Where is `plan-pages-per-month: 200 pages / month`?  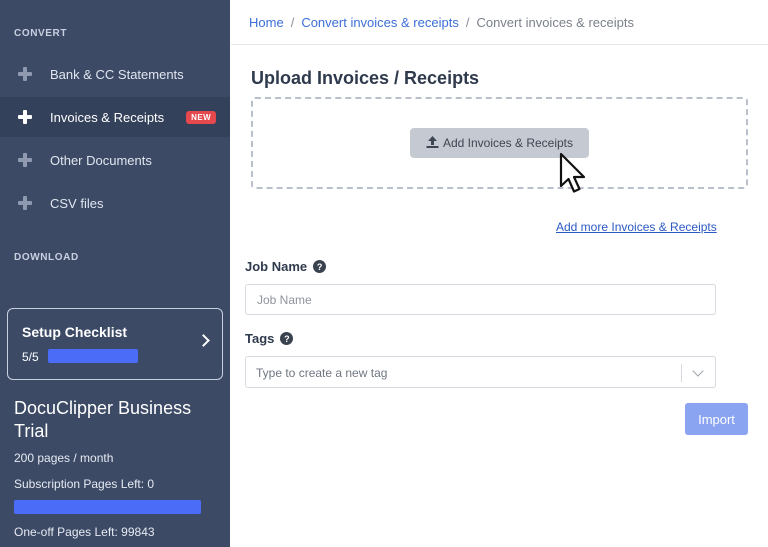 plan-pages-per-month: 200 pages / month is located at coordinates (64, 458).